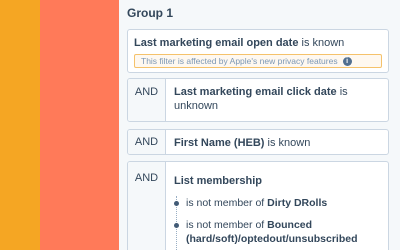 This screenshot has width=400, height=250. What do you see at coordinates (216, 43) in the screenshot?
I see `condition-property: Last marketing email open date` at bounding box center [216, 43].